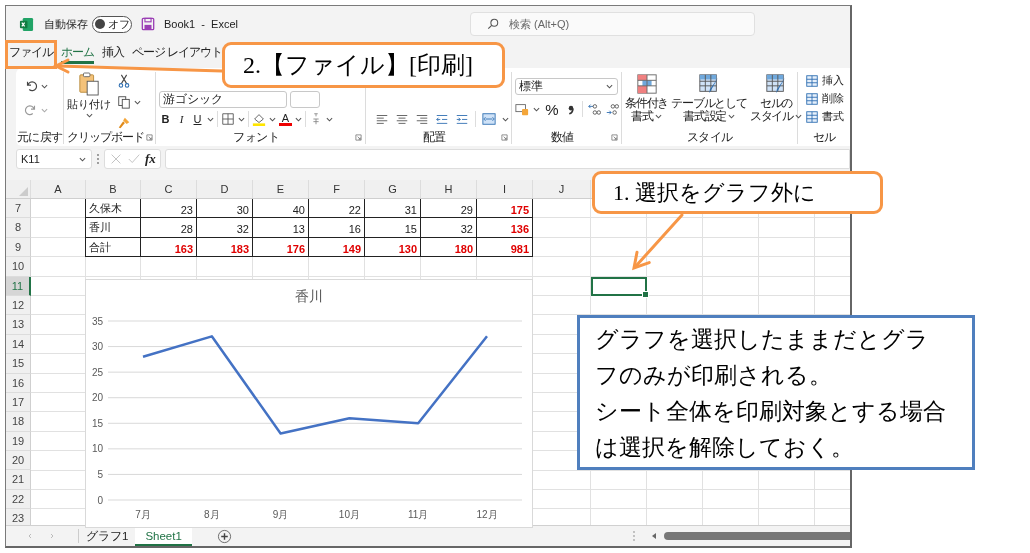 The width and height of the screenshot is (1030, 553). Describe the element at coordinates (113, 53) in the screenshot. I see `ribbon-tab: 挿入` at that location.